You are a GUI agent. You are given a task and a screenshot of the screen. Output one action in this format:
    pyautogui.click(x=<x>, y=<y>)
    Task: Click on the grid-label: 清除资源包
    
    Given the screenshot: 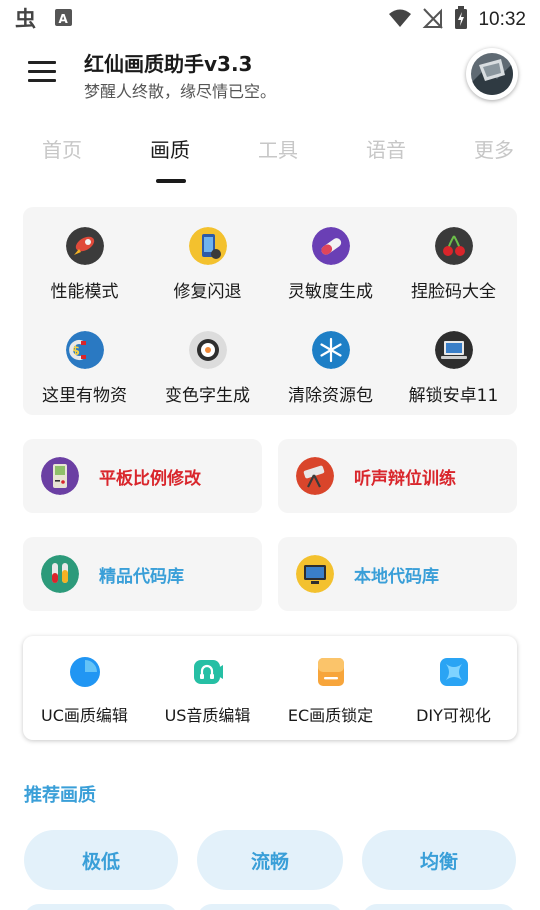 What is the action you would take?
    pyautogui.click(x=330, y=396)
    